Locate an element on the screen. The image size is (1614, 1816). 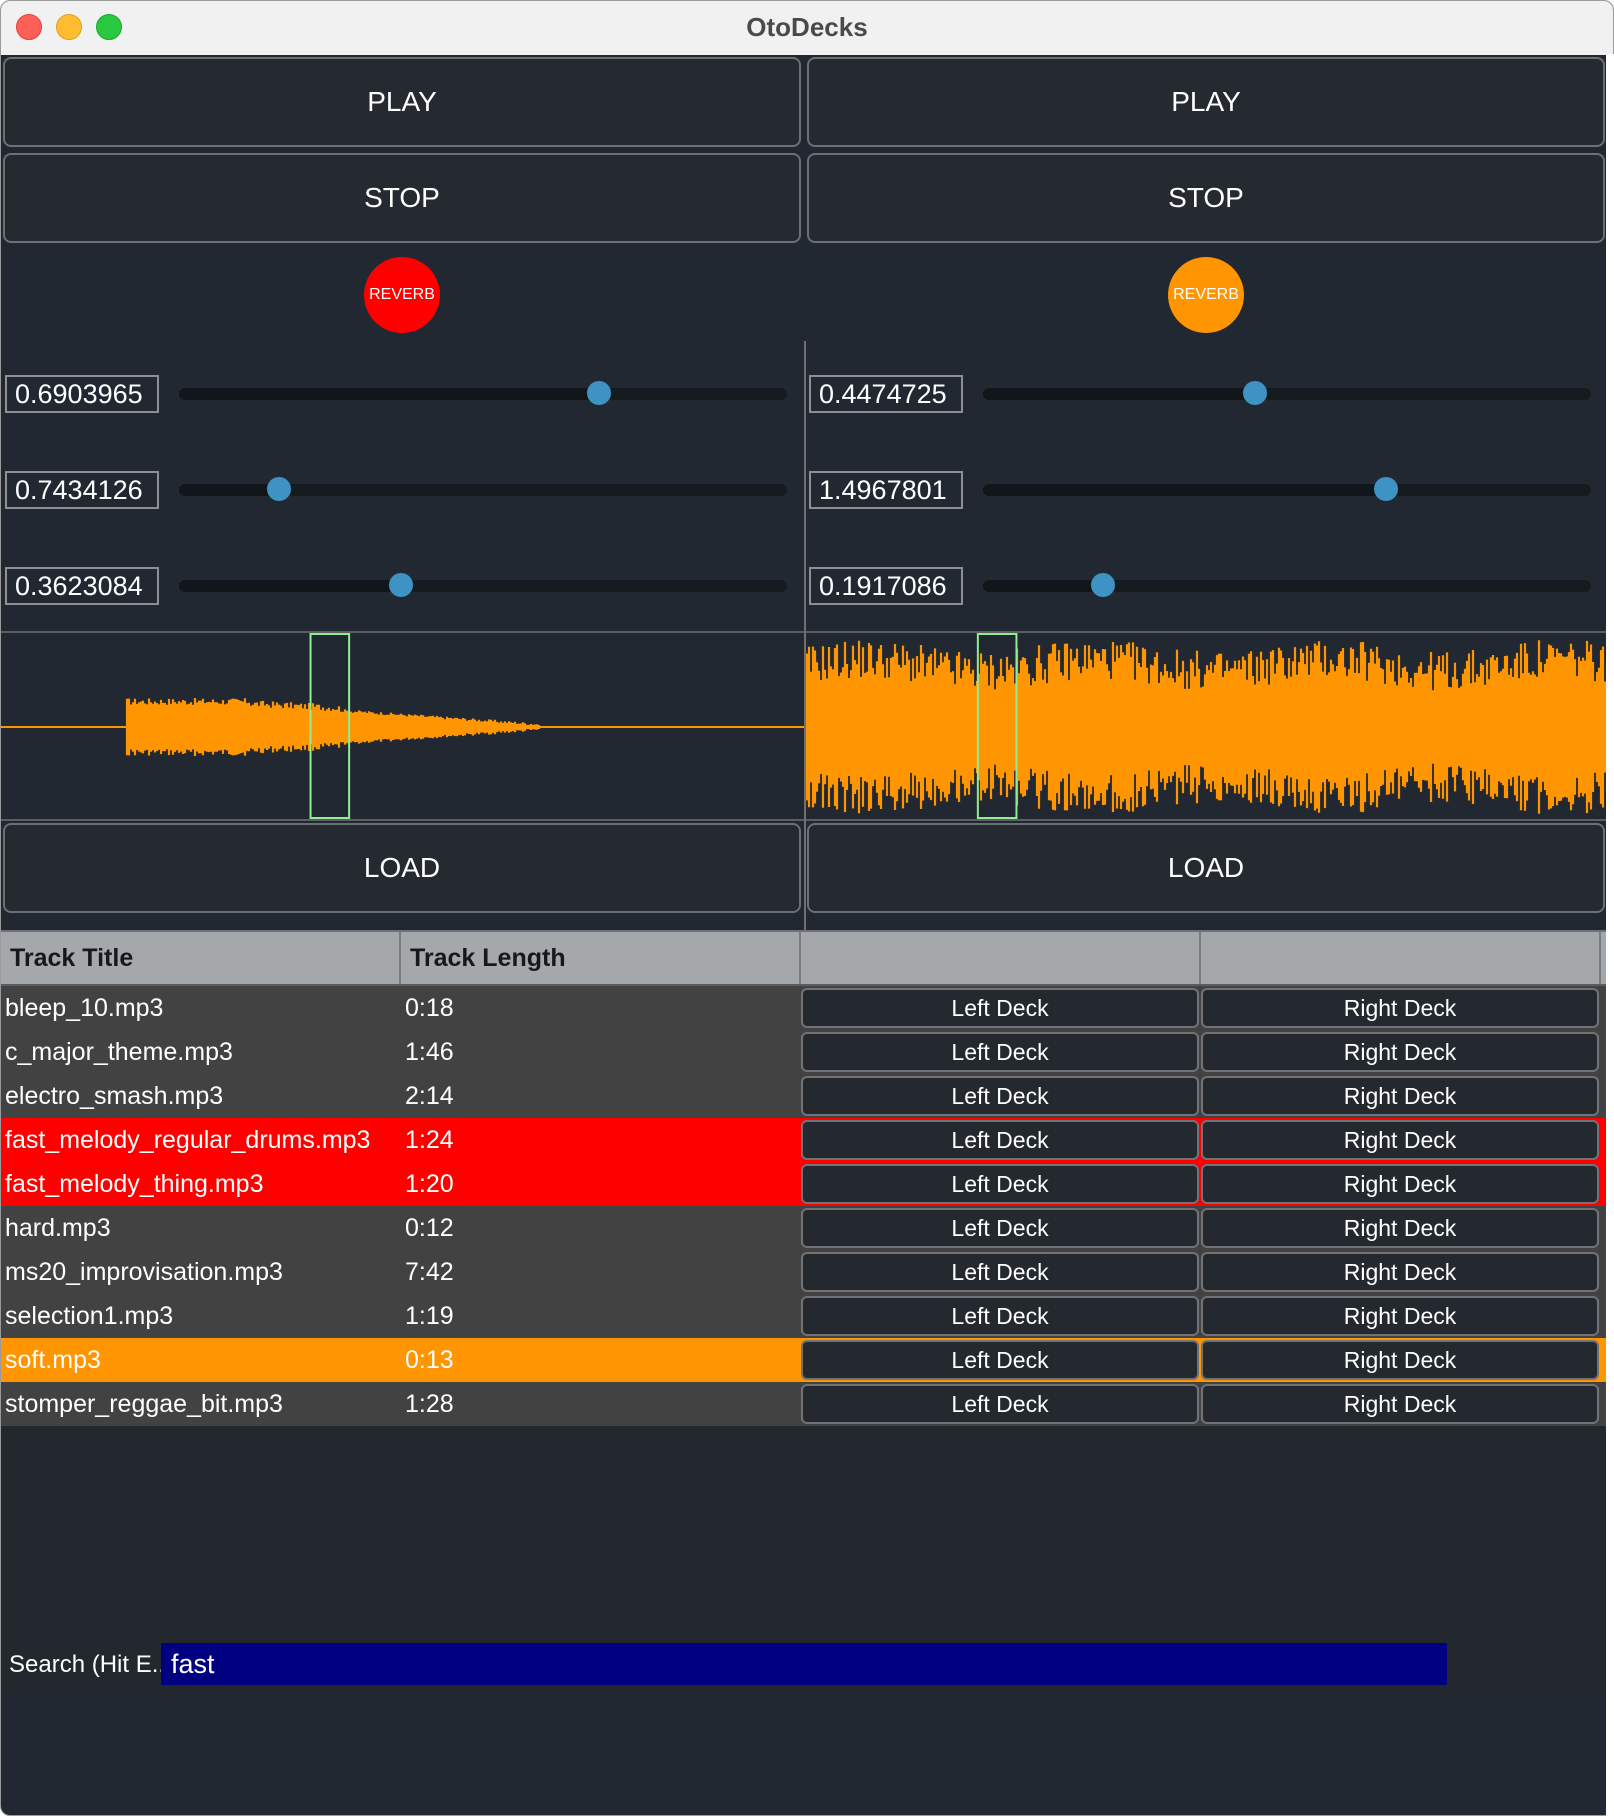
left-play-button: PLAY is located at coordinates (402, 102).